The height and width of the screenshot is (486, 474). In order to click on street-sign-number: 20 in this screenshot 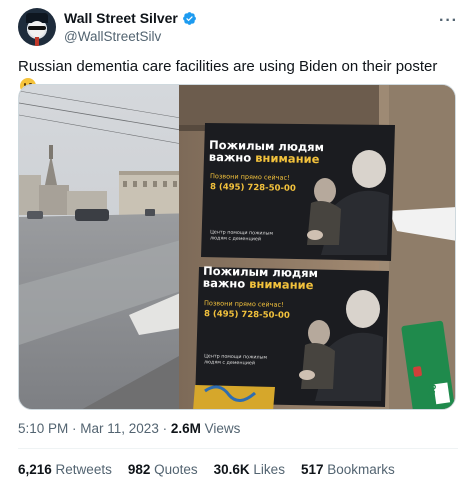, I will do `click(433, 390)`.